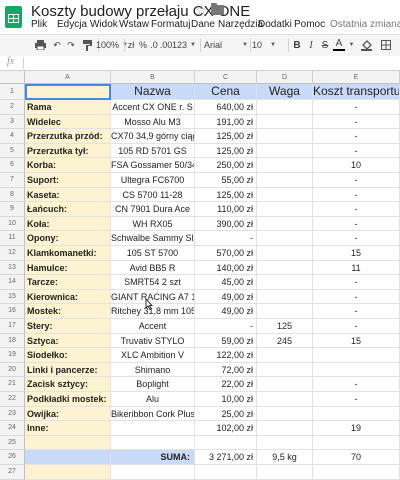 Image resolution: width=400 pixels, height=480 pixels. Describe the element at coordinates (12, 472) in the screenshot. I see `row-header: 27` at that location.